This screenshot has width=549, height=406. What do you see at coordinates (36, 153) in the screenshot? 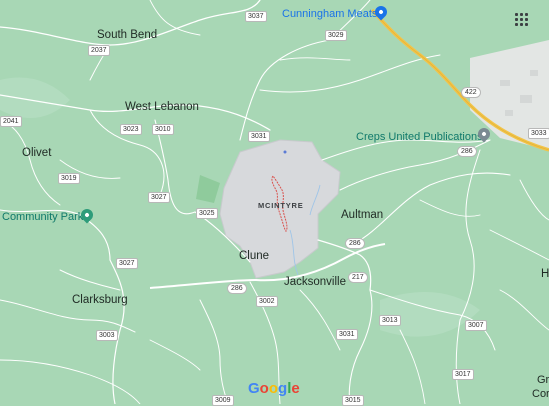
I see `place-olivet: Olivet` at bounding box center [36, 153].